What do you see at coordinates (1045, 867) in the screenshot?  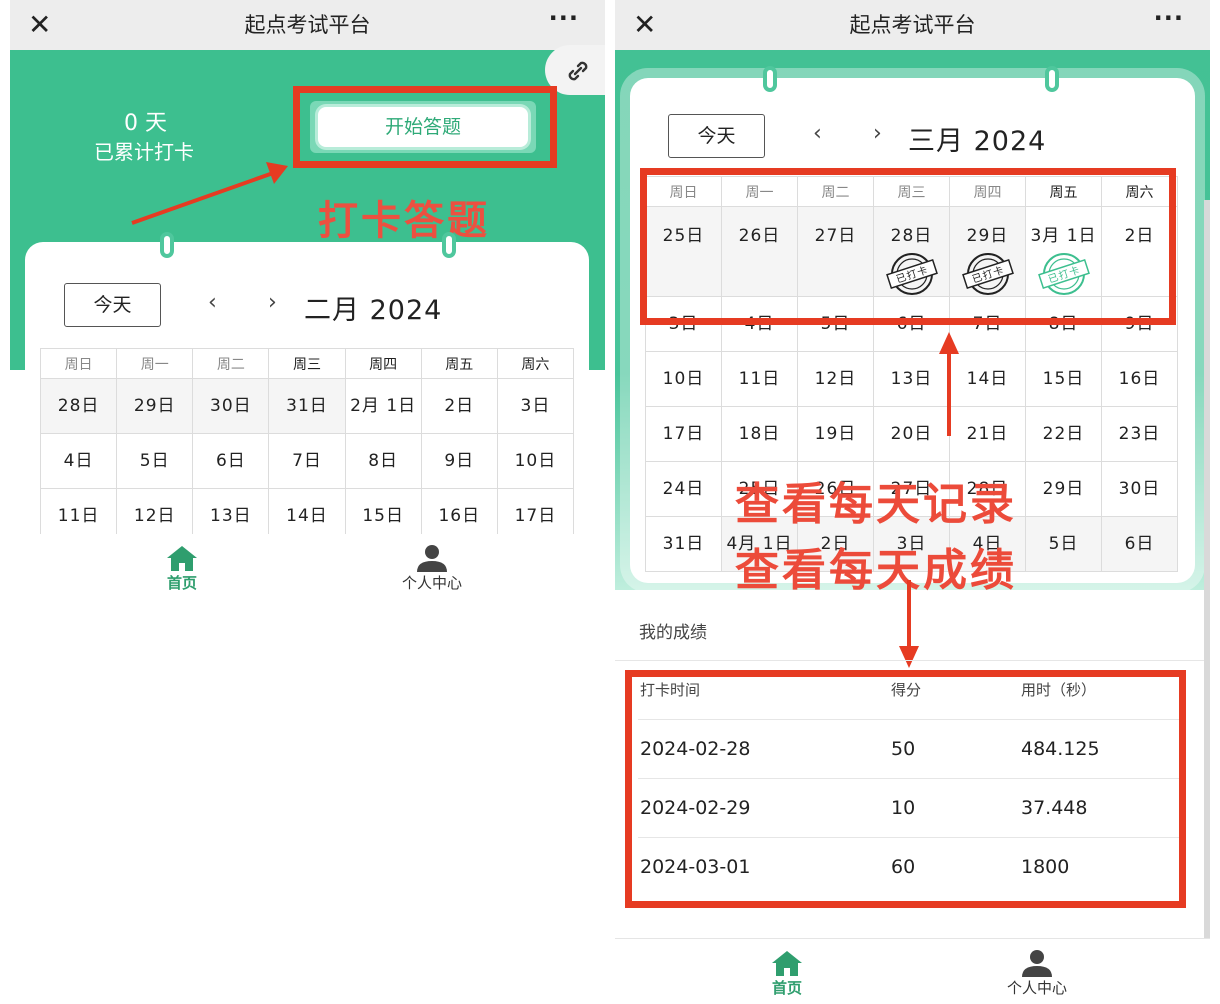 I see `cell-time: 1800` at bounding box center [1045, 867].